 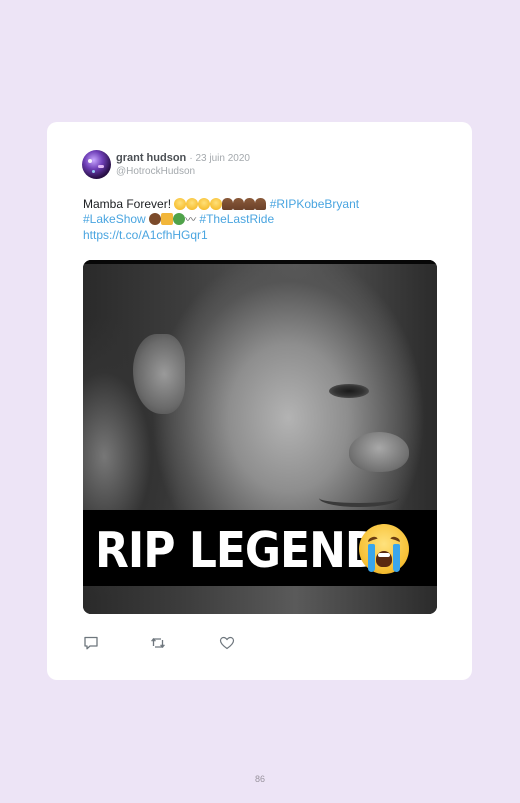 I want to click on tweet-header: grant hudson · 23 juin 2020, so click(x=183, y=158).